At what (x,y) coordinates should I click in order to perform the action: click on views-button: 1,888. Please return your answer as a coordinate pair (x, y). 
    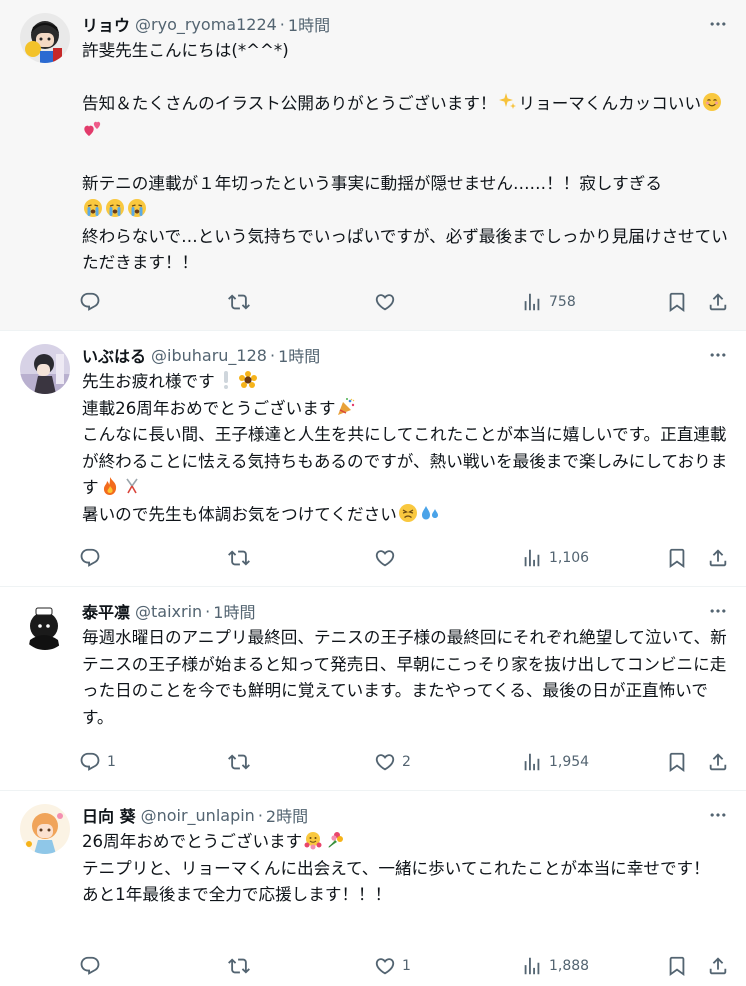
    Looking at the image, I should click on (555, 966).